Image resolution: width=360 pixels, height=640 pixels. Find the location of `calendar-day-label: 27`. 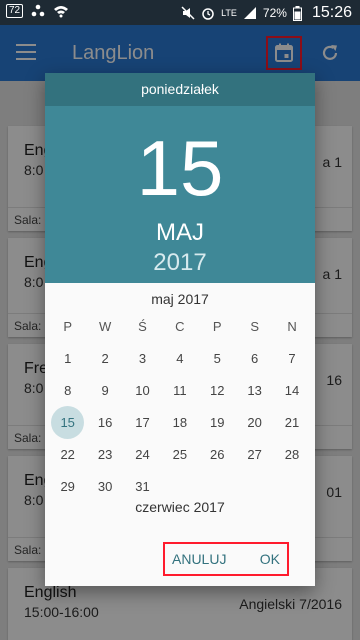

calendar-day-label: 27 is located at coordinates (254, 454).